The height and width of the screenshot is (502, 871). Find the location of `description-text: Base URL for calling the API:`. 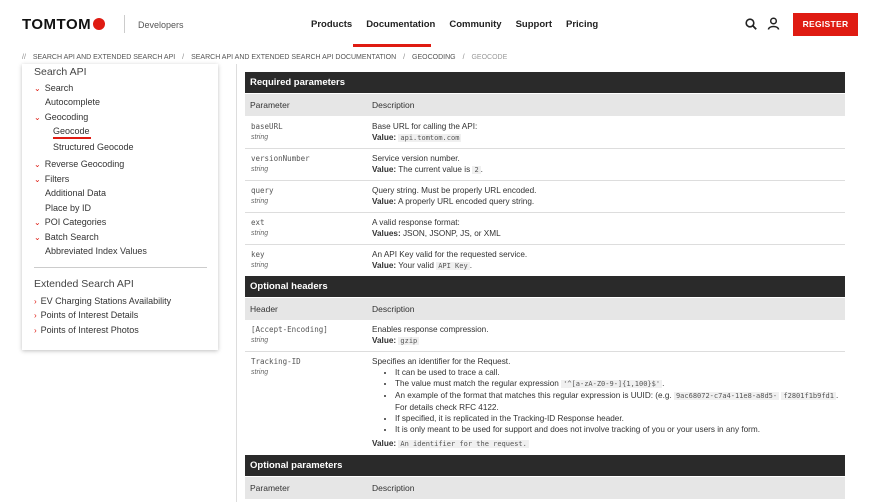

description-text: Base URL for calling the API: is located at coordinates (425, 126).